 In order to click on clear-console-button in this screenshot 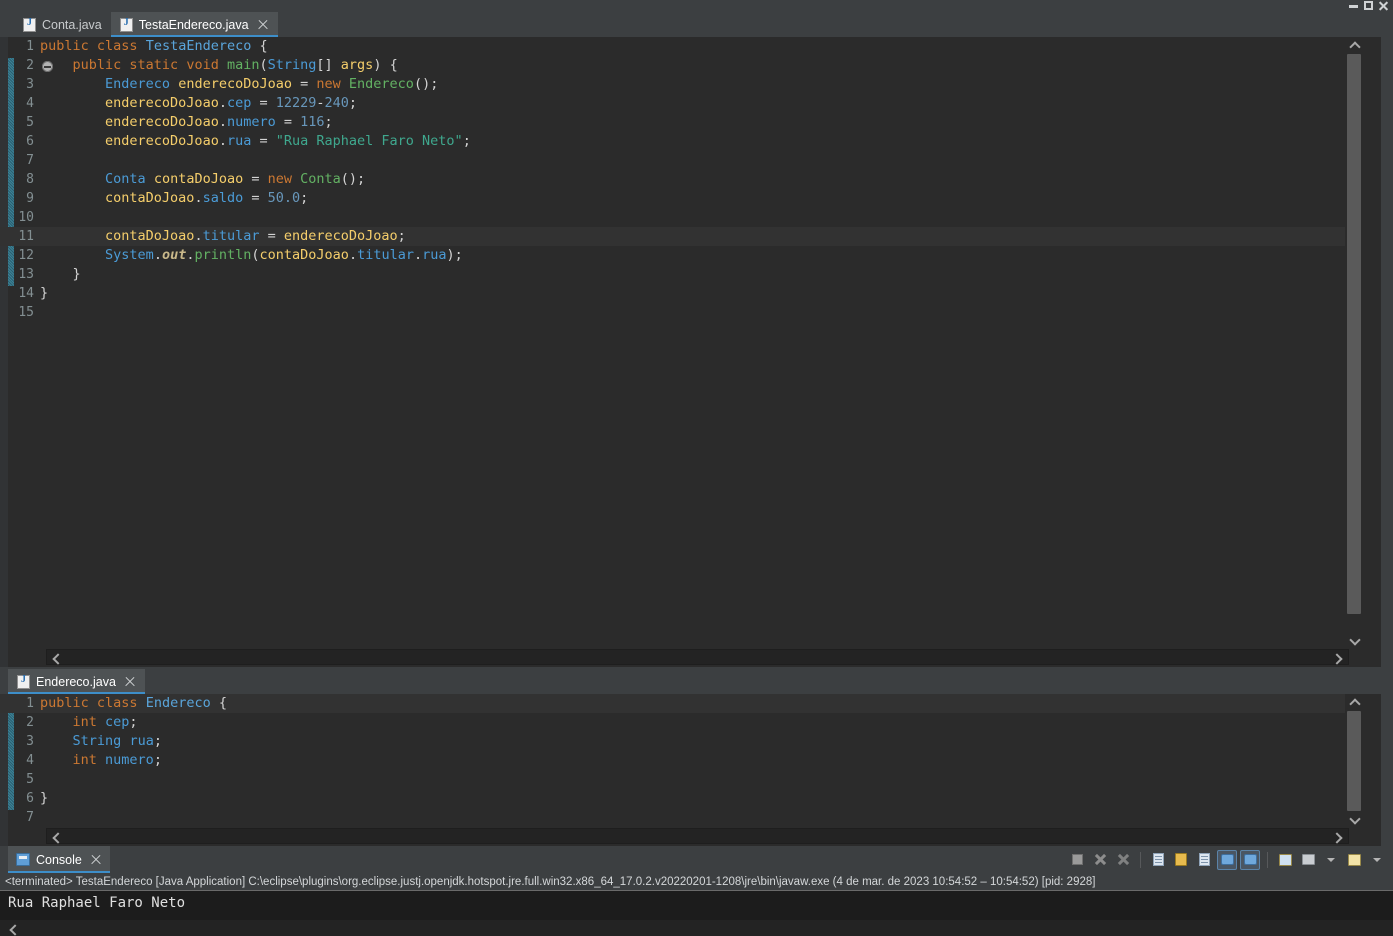, I will do `click(1158, 860)`.